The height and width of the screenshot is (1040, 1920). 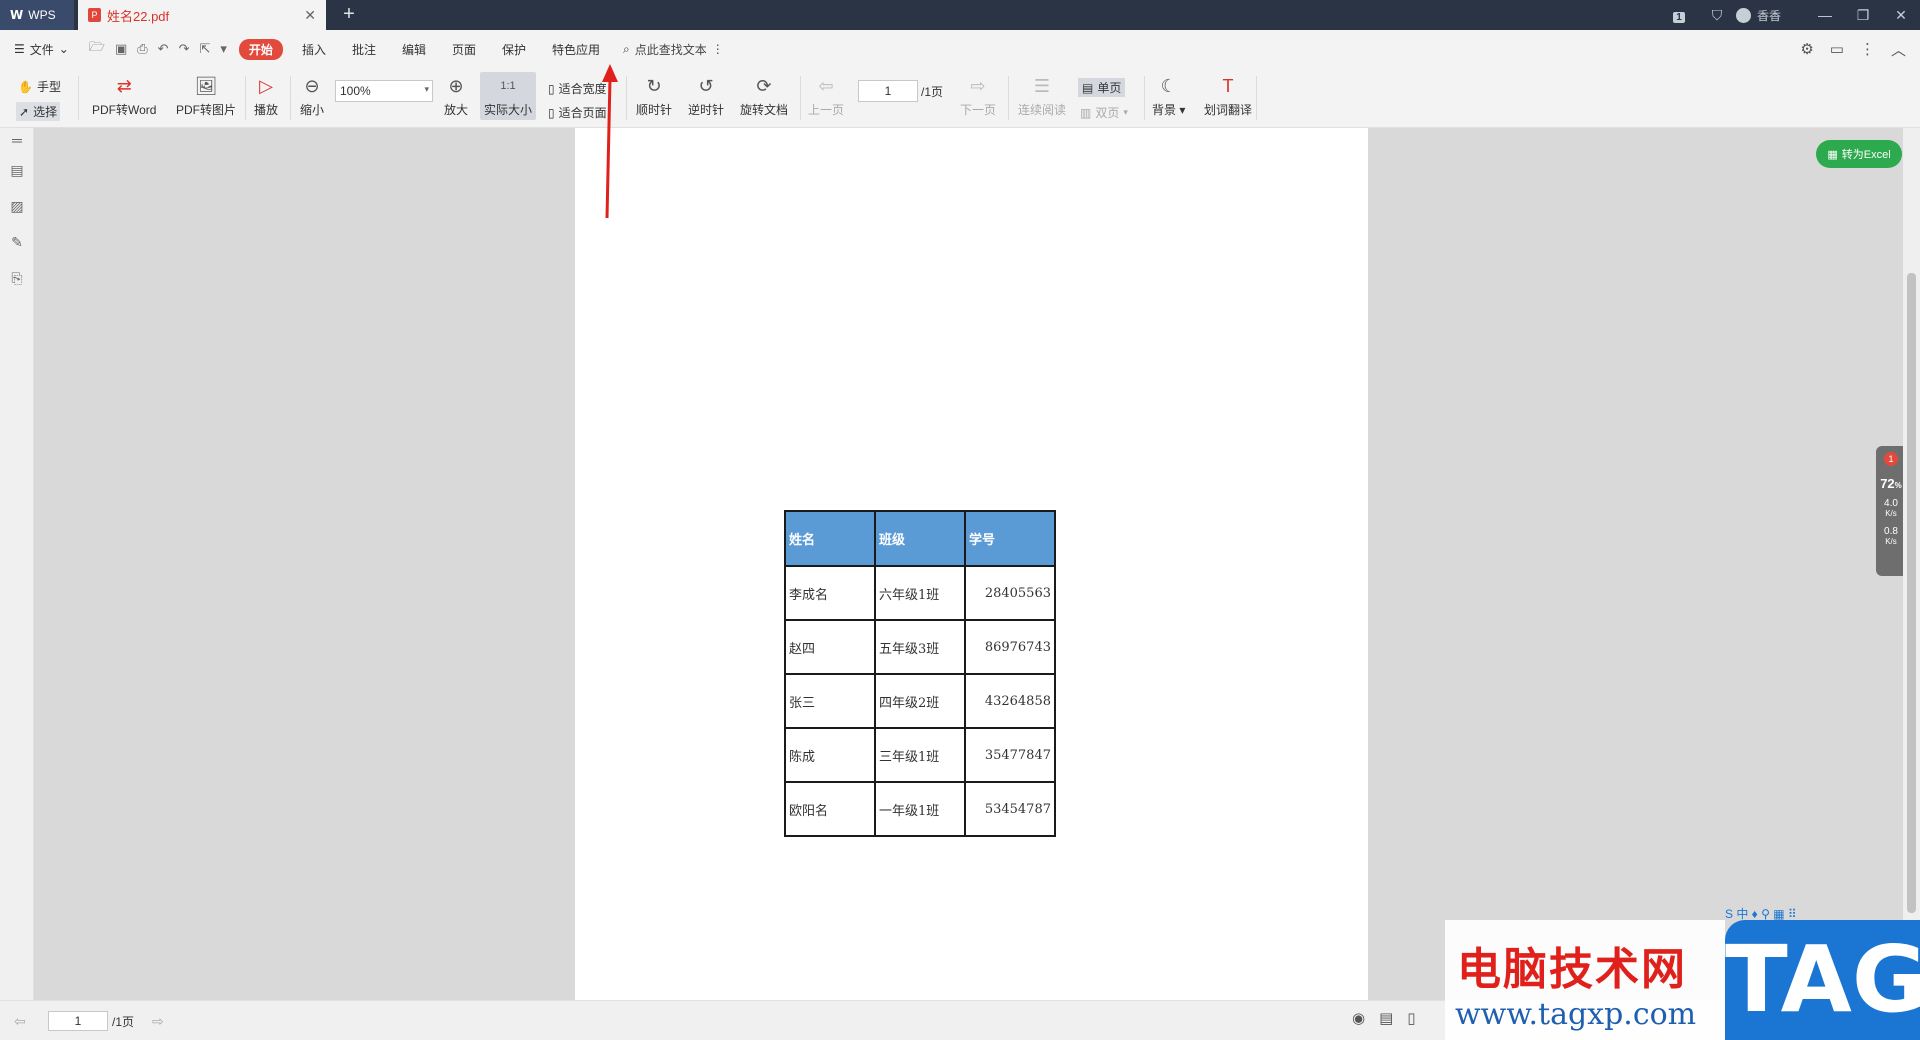 I want to click on continuous-reading-button: ☰ 连续阅读, so click(x=1042, y=96).